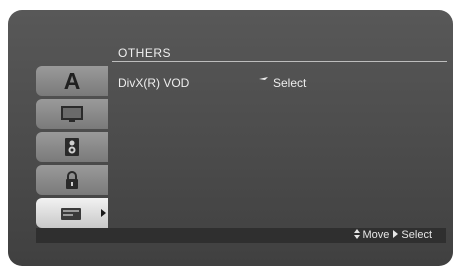  I want to click on menu-item-divx-vod: DivX(R) VOD Select, so click(278, 84).